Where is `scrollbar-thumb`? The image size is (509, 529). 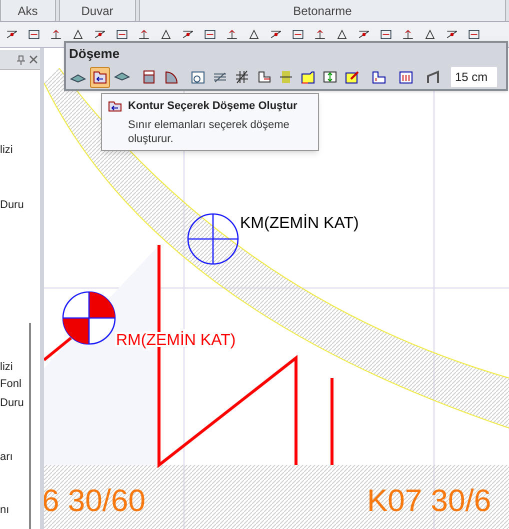 scrollbar-thumb is located at coordinates (30, 426).